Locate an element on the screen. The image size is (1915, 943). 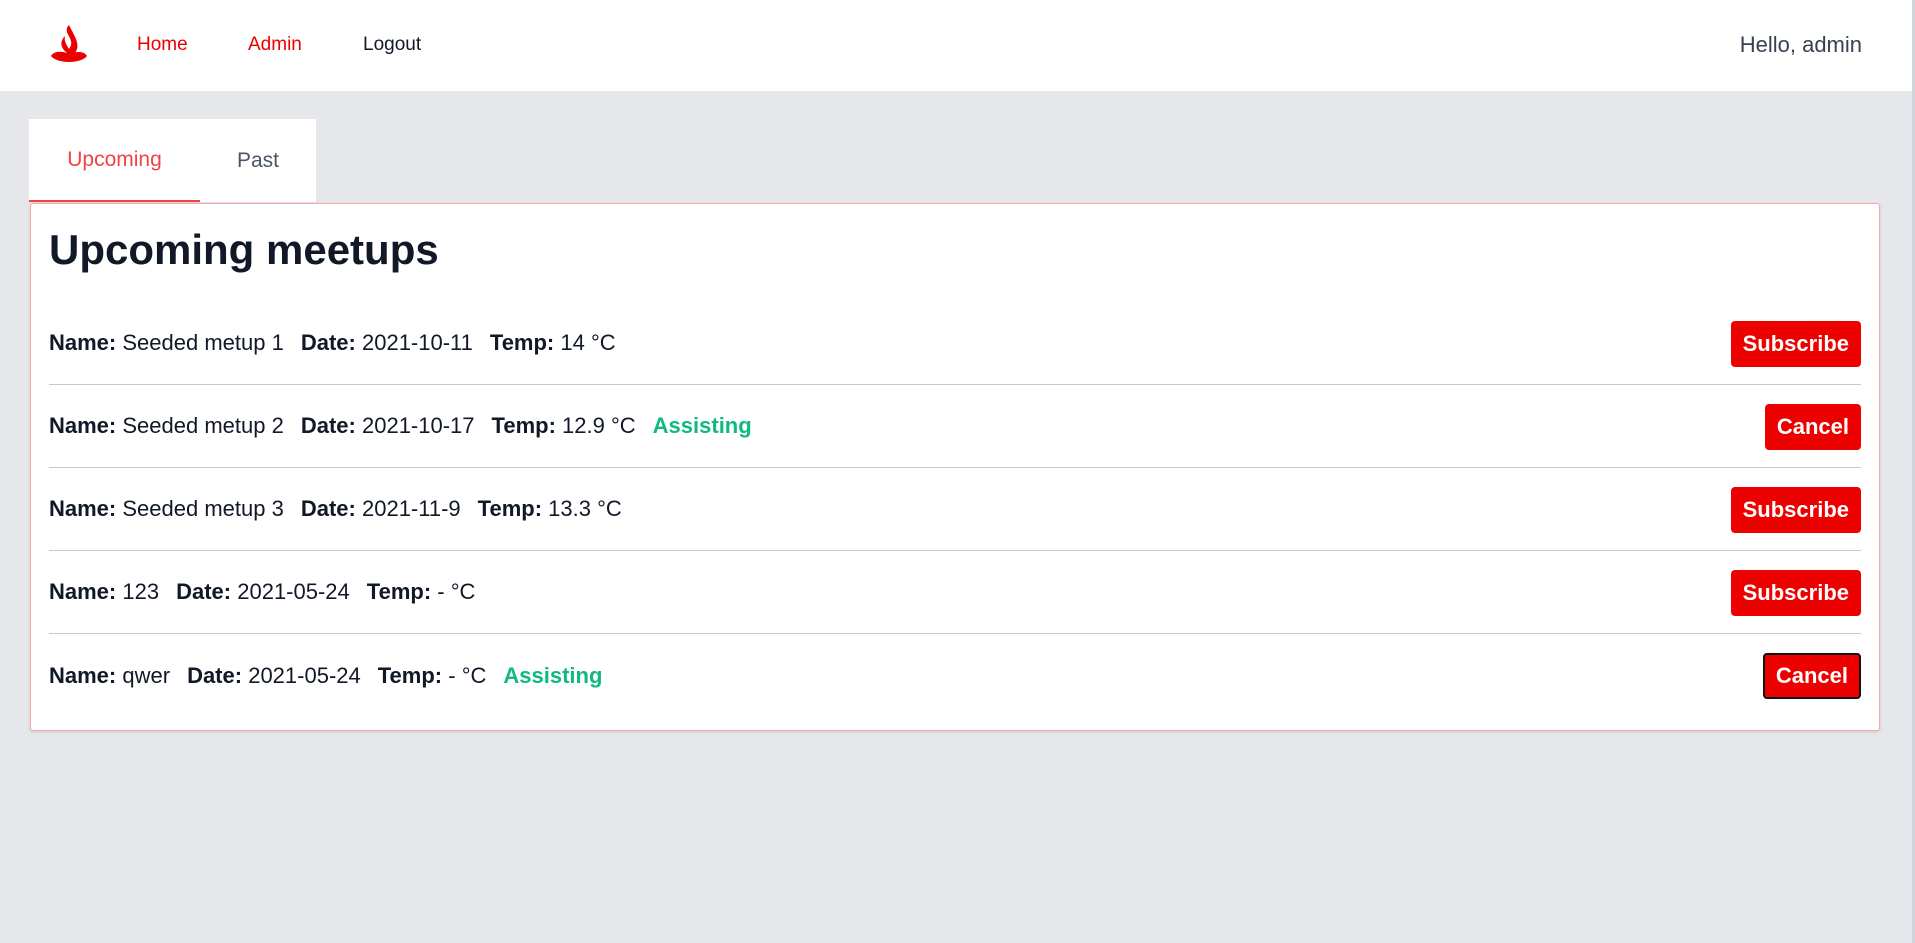
meetup-name-field: Name: Seeded metup 3 is located at coordinates (166, 509).